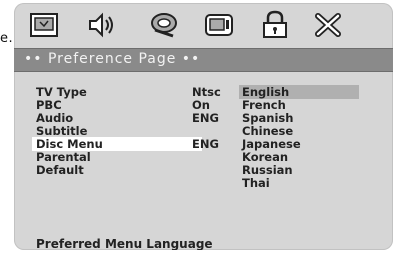 Image resolution: width=399 pixels, height=253 pixels. I want to click on option-label: Chinese, so click(268, 131).